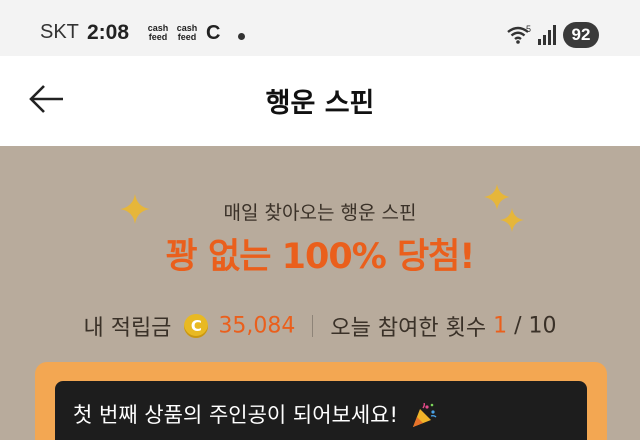 The height and width of the screenshot is (440, 640). What do you see at coordinates (158, 32) in the screenshot?
I see `cash-feed-notification-icon: cash feed` at bounding box center [158, 32].